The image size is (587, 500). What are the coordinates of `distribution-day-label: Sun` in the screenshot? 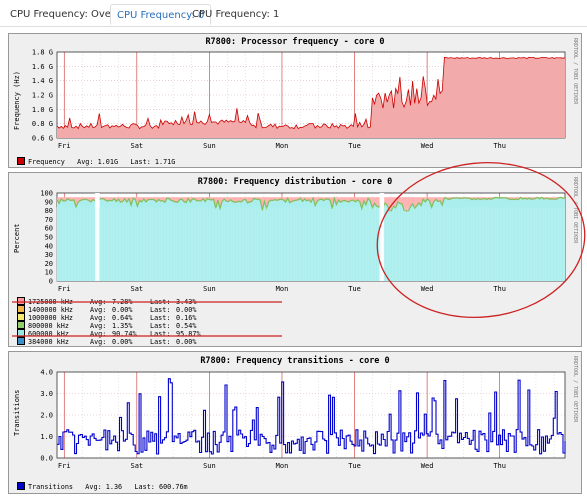 It's located at (209, 289).